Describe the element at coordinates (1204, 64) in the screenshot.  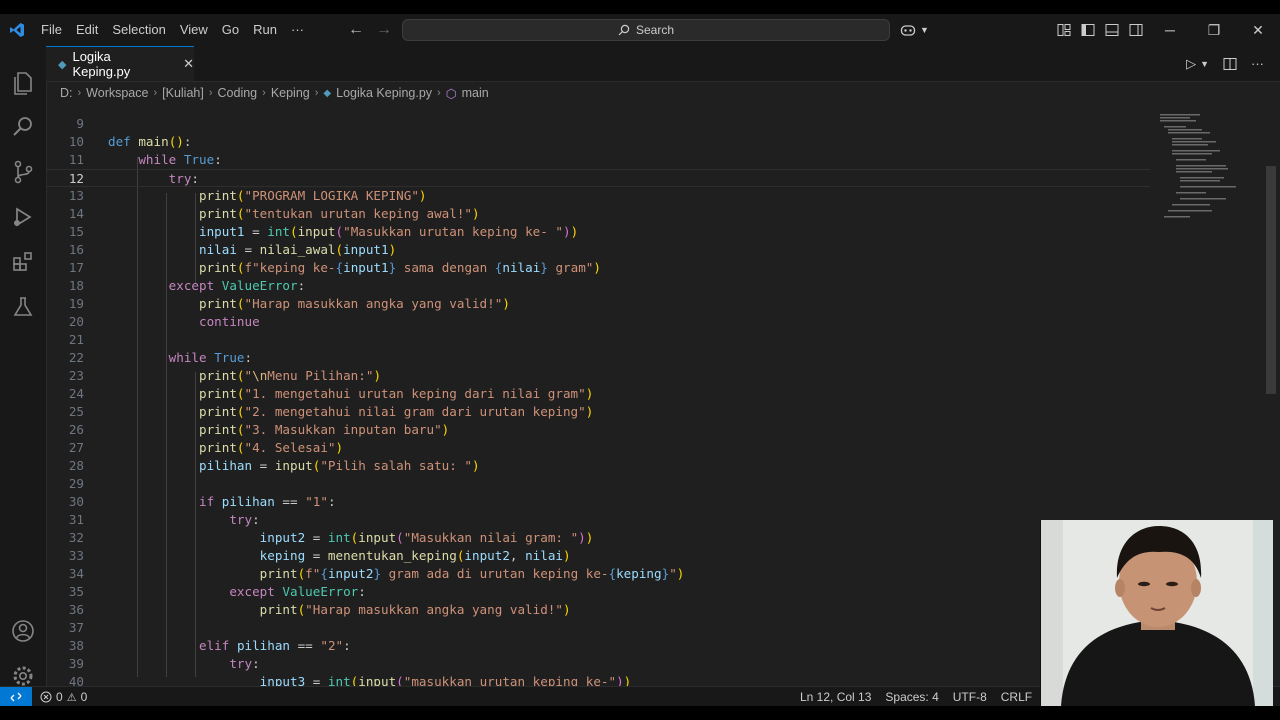
I see `chevron-down-icon: ▼` at that location.